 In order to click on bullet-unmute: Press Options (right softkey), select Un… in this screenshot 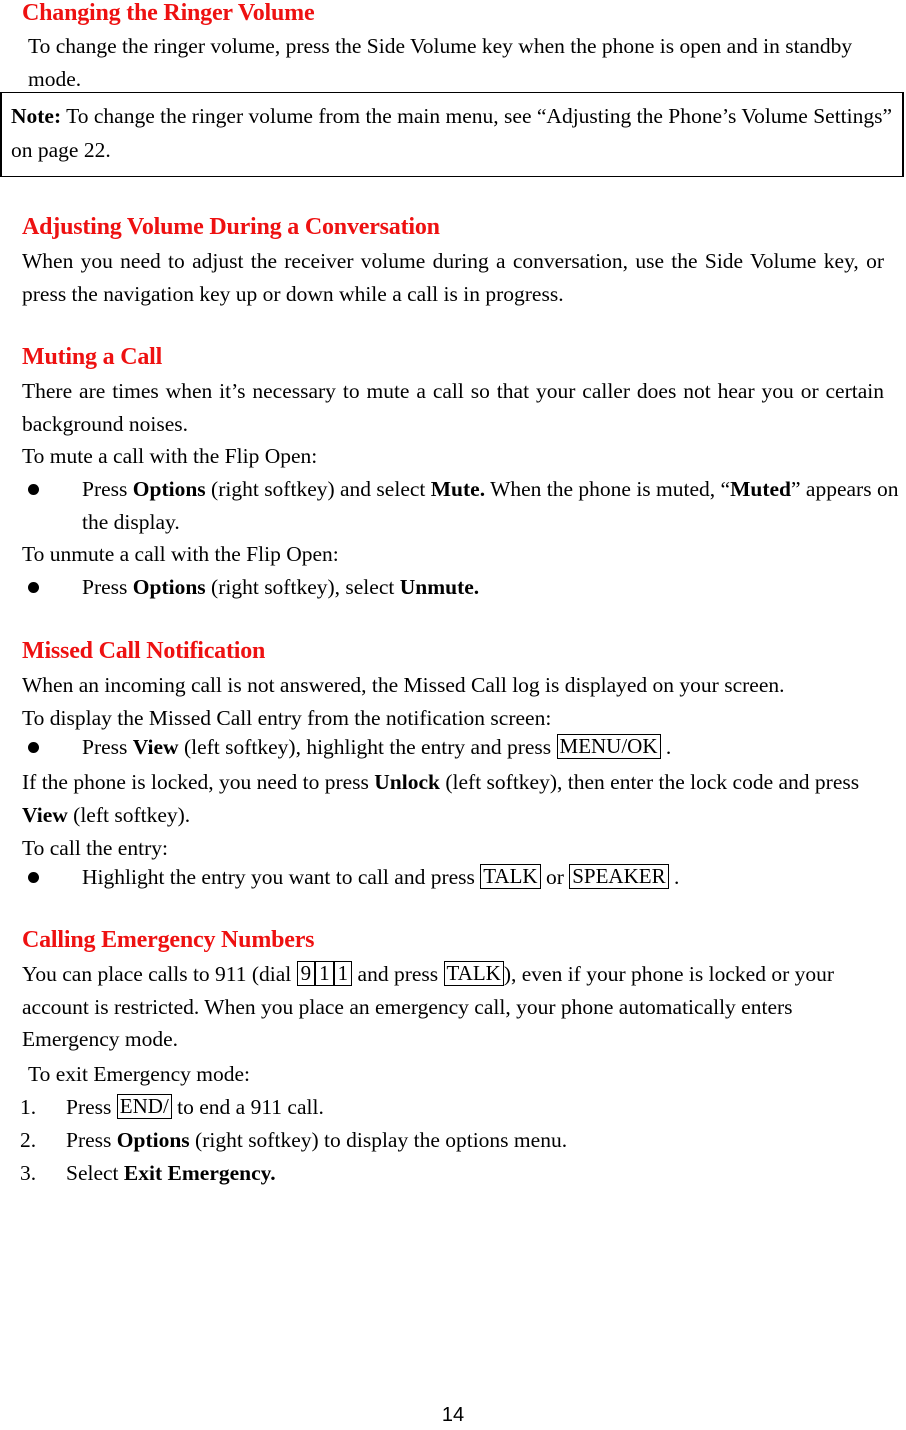, I will do `click(464, 587)`.